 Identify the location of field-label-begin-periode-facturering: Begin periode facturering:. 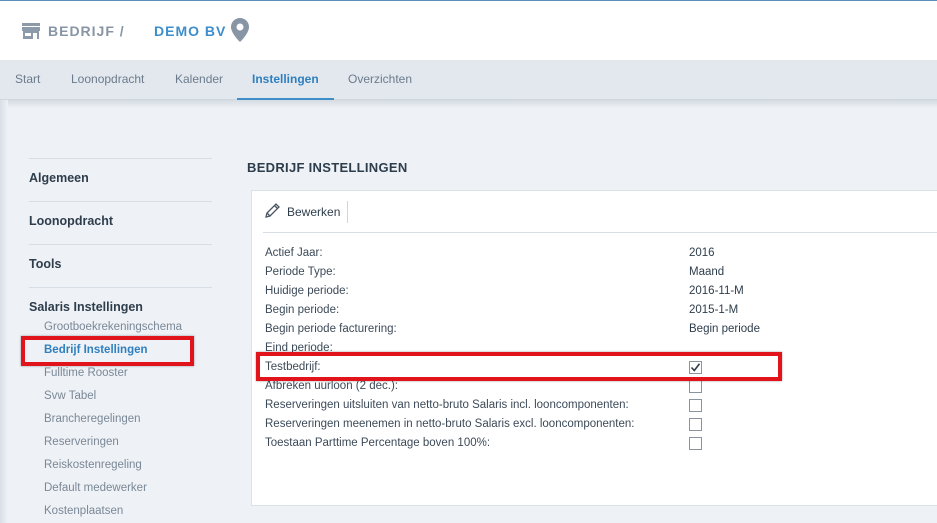
(331, 329).